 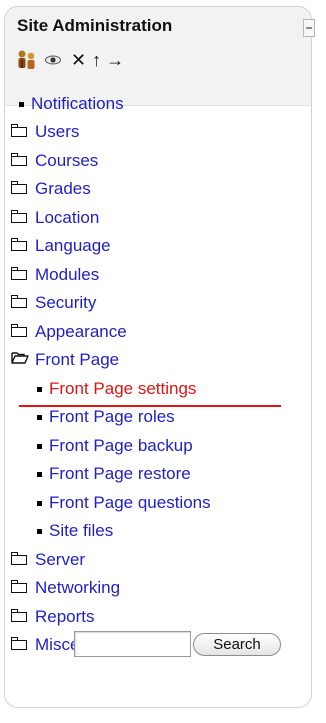 I want to click on menu-item-label: Security, so click(x=65, y=303).